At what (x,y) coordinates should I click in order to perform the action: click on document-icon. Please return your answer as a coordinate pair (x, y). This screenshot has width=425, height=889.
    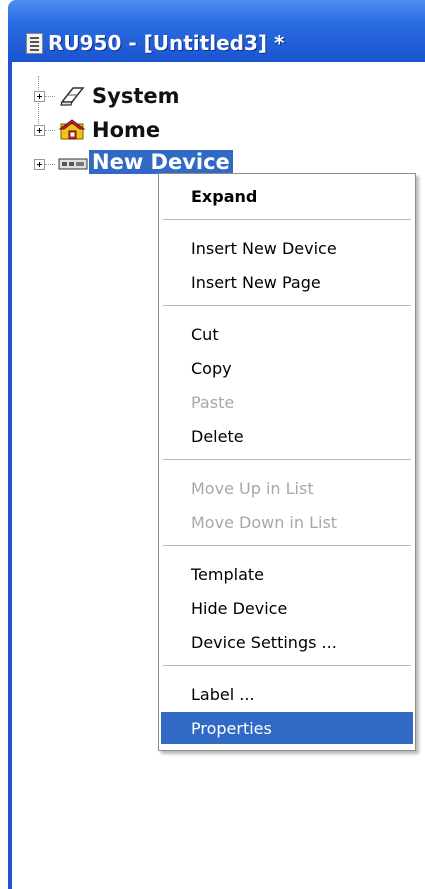
    Looking at the image, I should click on (34, 43).